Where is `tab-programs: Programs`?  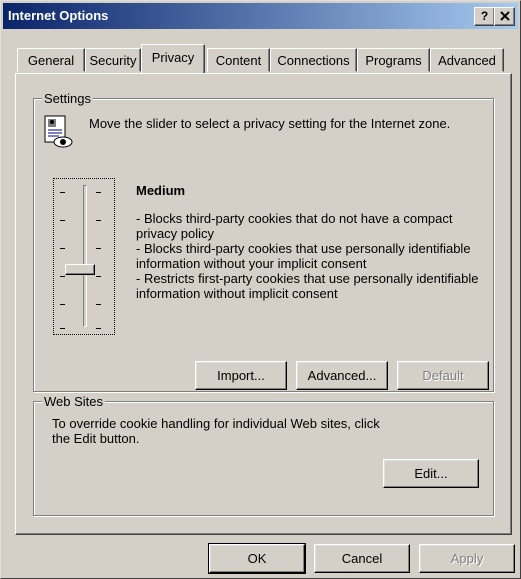 tab-programs: Programs is located at coordinates (393, 60).